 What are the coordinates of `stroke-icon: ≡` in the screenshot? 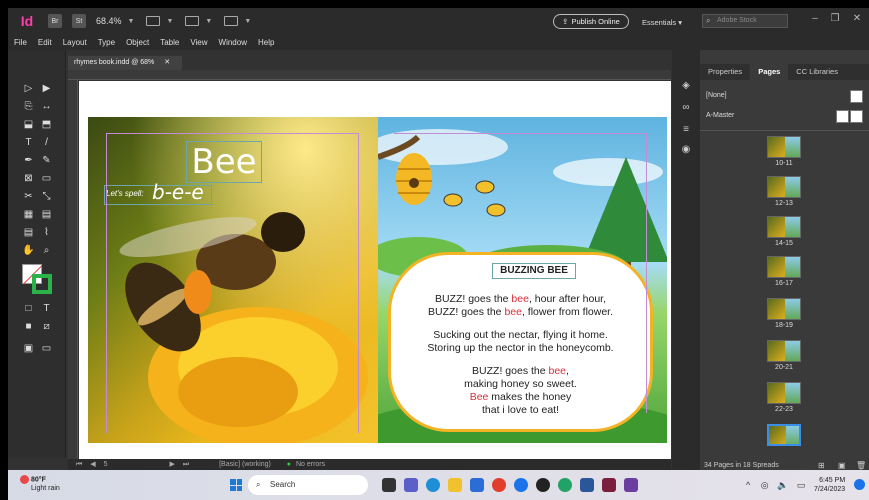 It's located at (686, 130).